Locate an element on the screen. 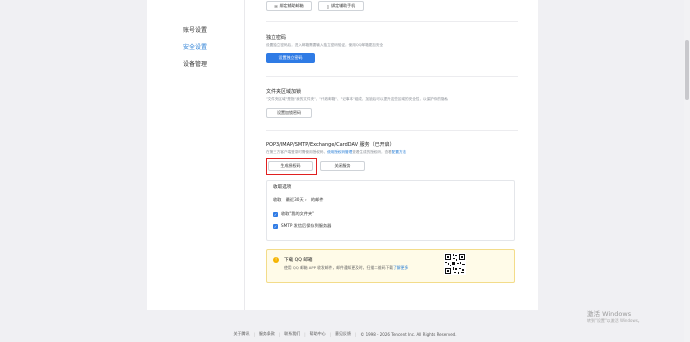  download-desc-text: 使用 QQ 邮箱 APP 收发邮件，邮件通知更及时，扫描二维码下载 is located at coordinates (339, 267).